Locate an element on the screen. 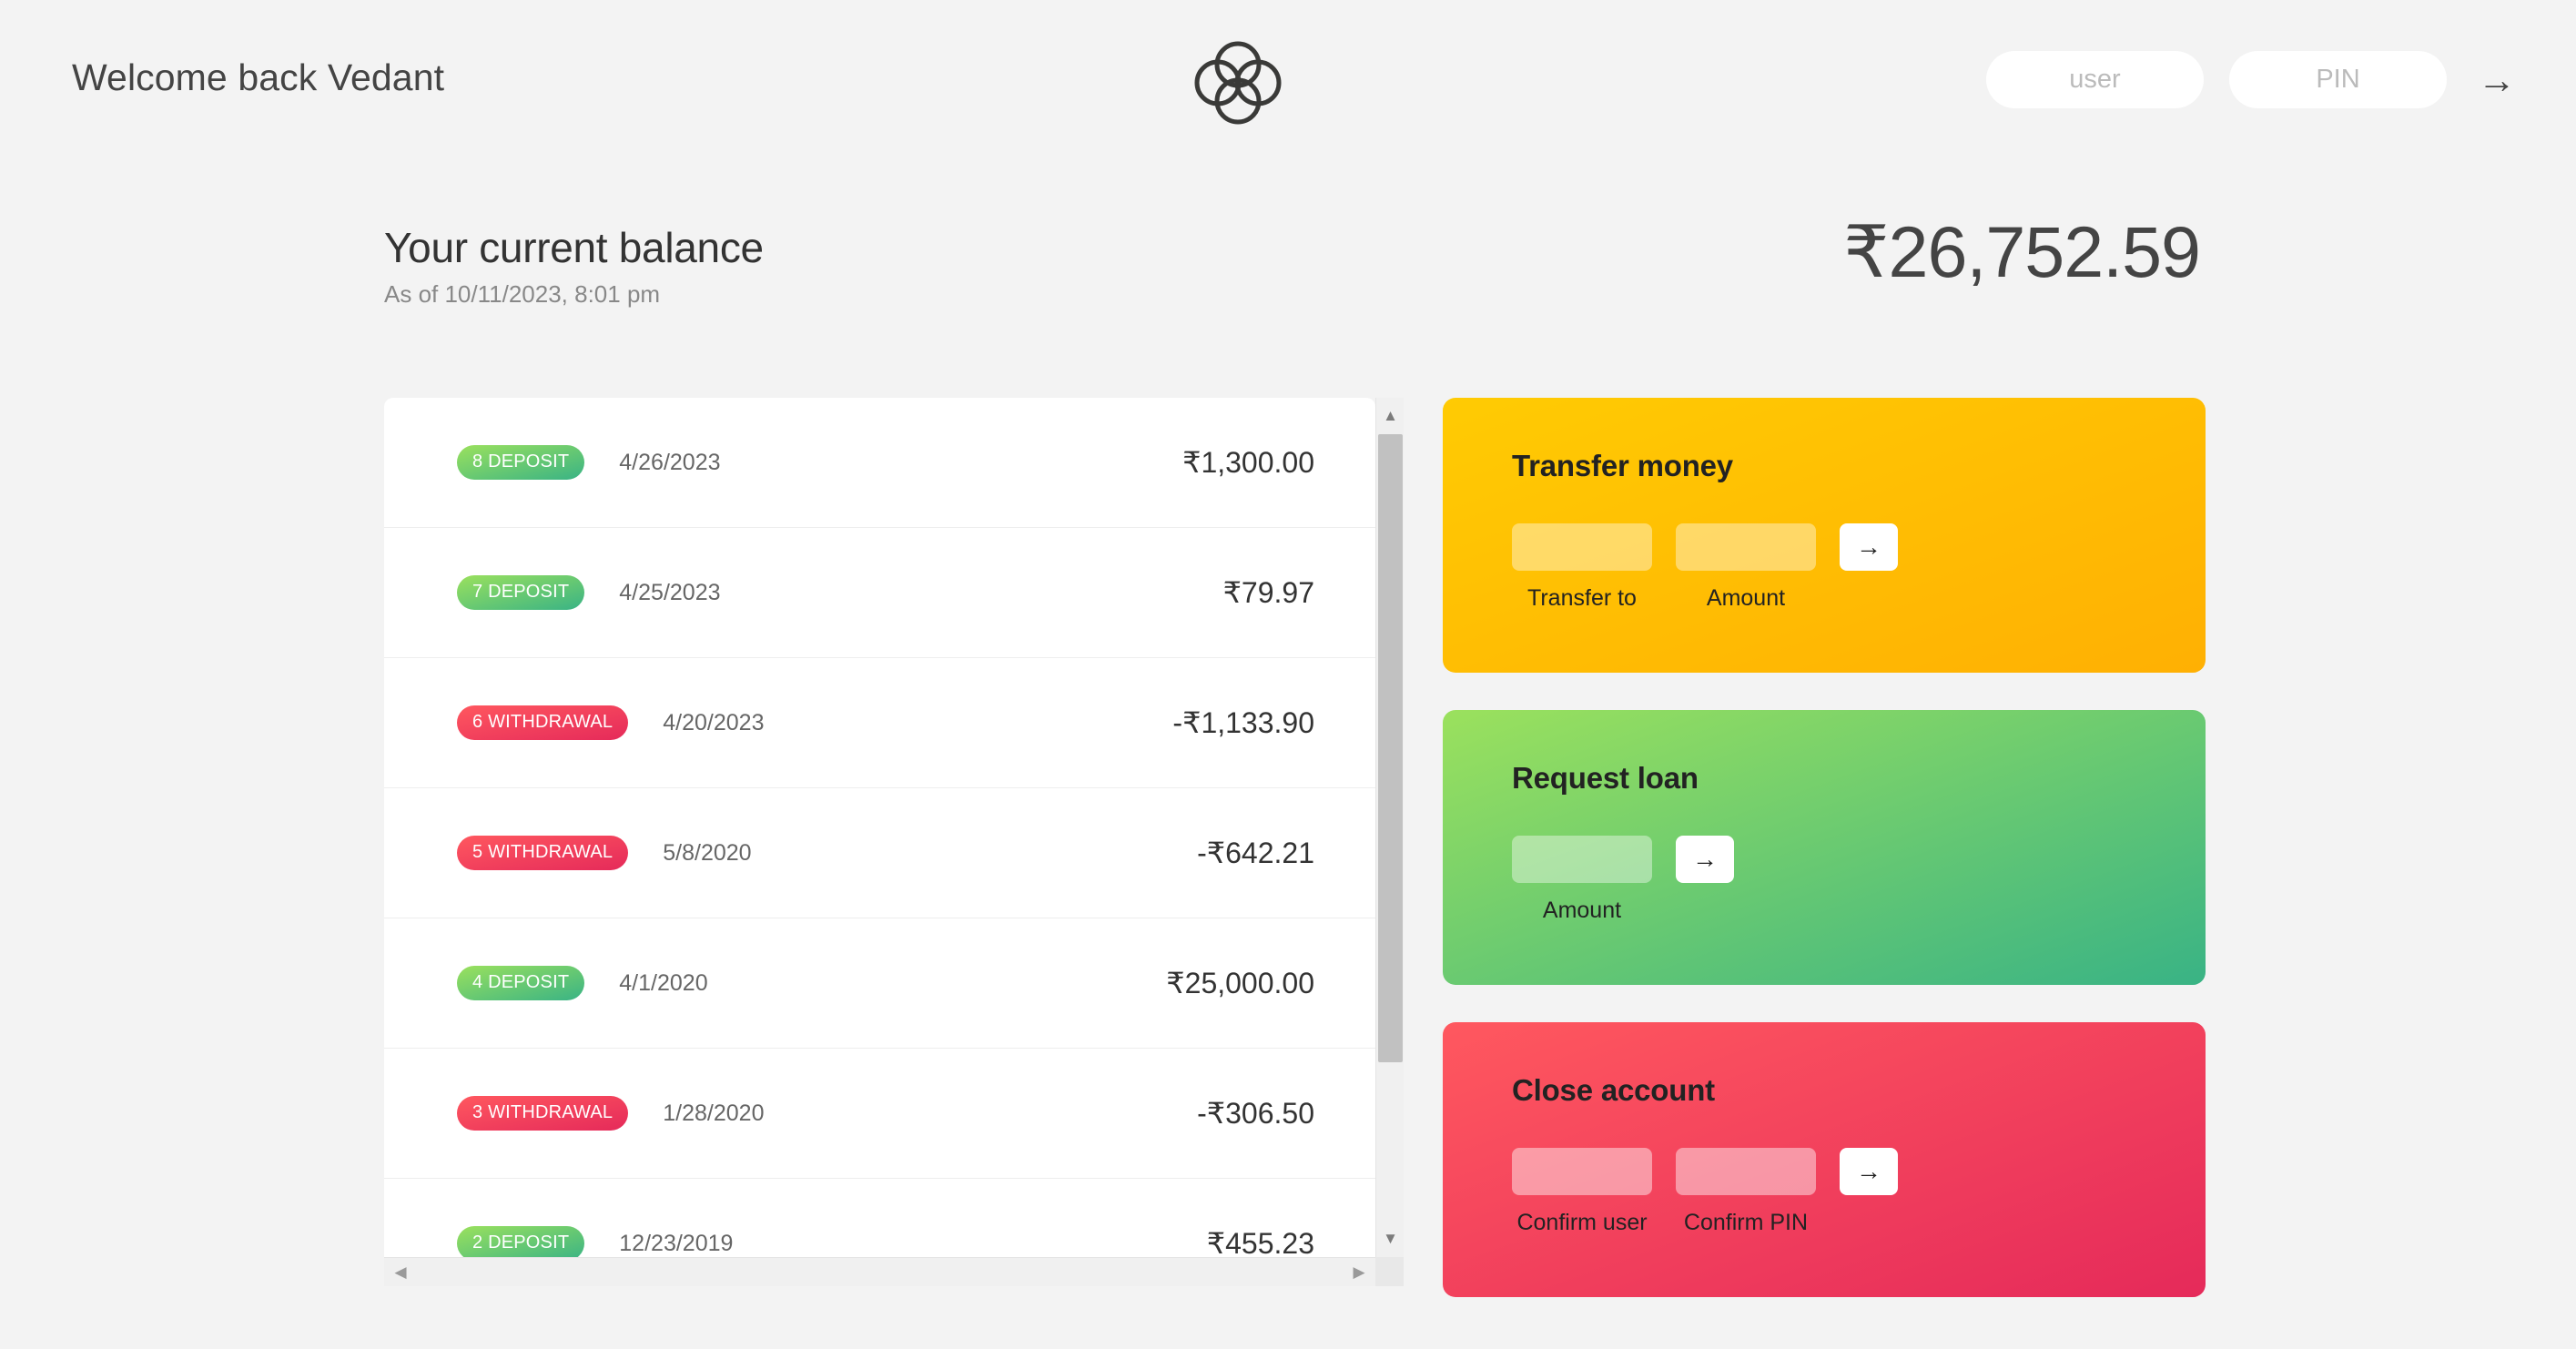  login-user-input is located at coordinates (2095, 80).